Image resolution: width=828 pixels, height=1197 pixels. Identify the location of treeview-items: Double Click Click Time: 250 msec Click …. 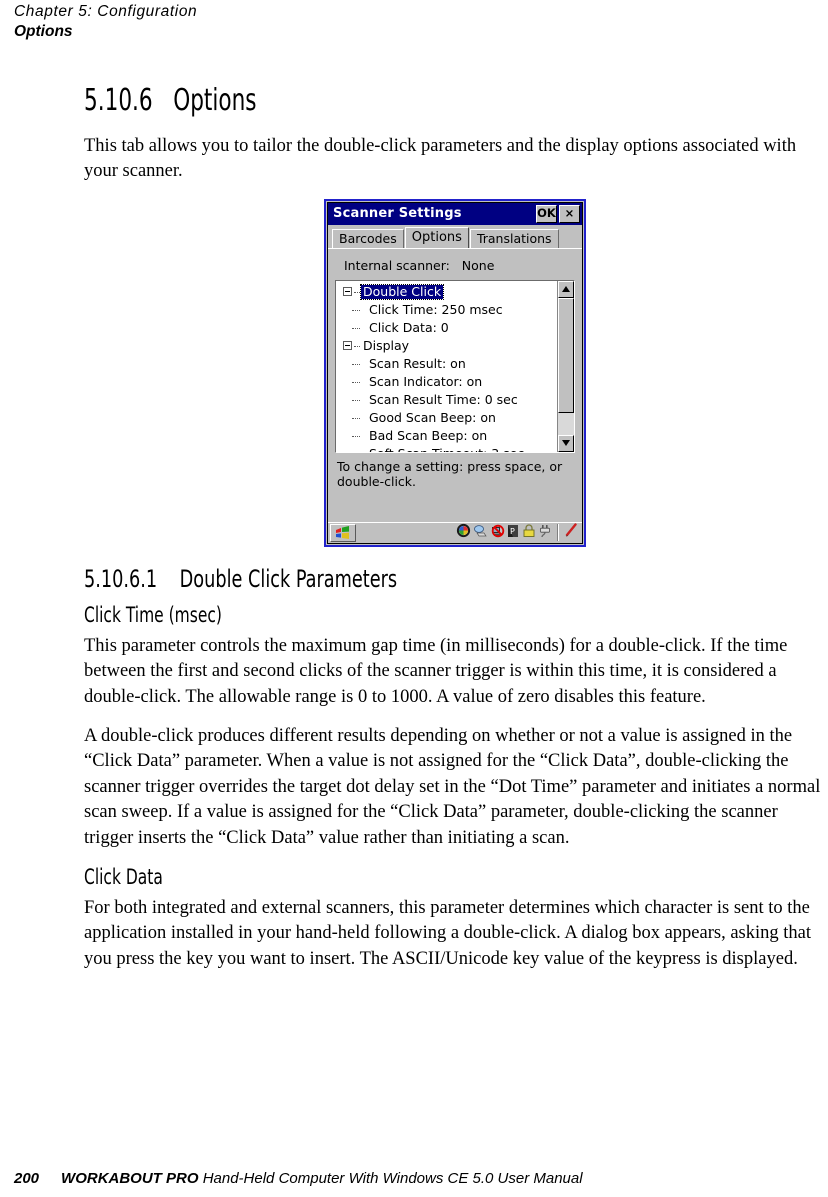
(446, 366).